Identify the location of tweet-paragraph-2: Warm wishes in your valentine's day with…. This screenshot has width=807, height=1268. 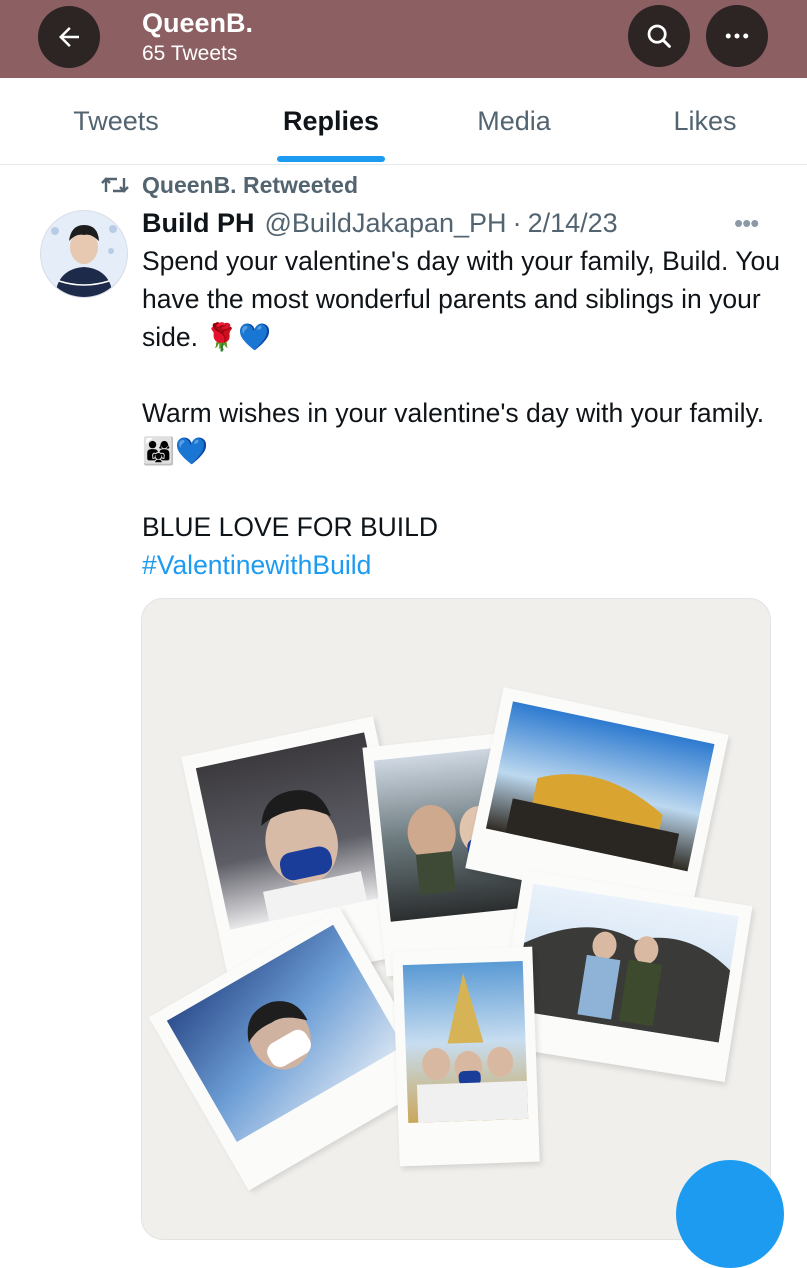
(453, 432).